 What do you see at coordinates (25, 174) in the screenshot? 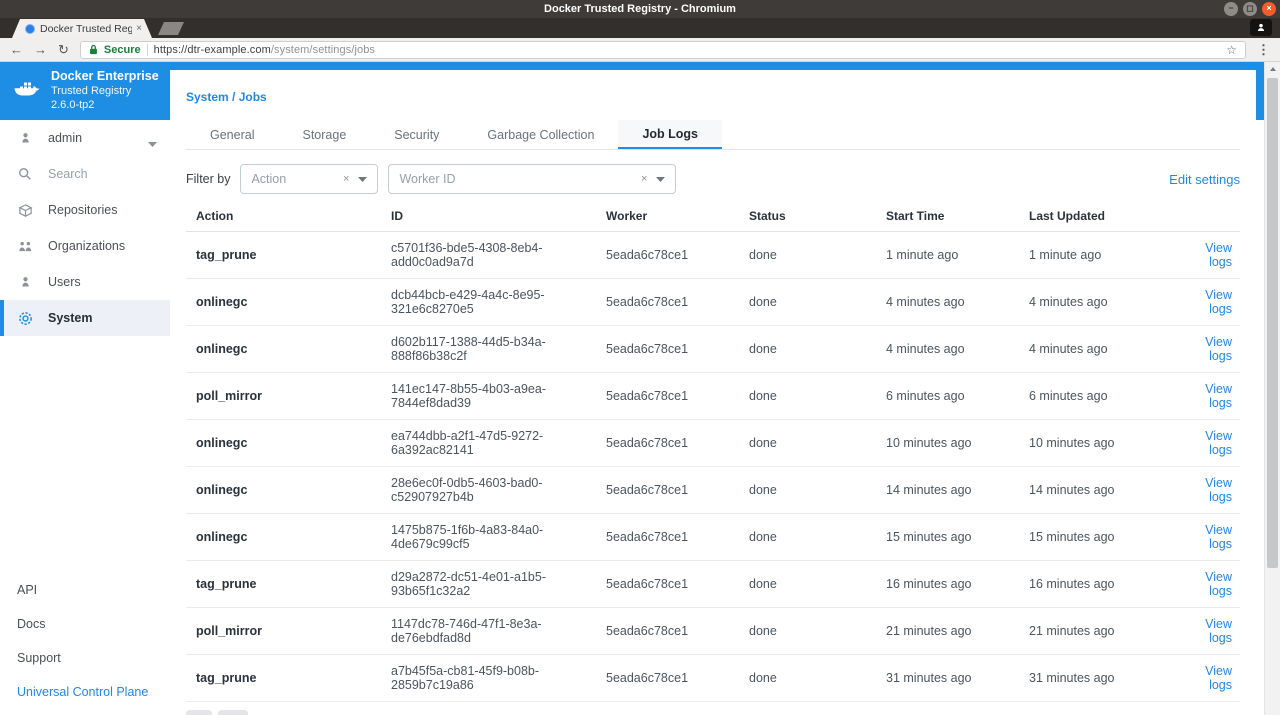
I see `search-icon` at bounding box center [25, 174].